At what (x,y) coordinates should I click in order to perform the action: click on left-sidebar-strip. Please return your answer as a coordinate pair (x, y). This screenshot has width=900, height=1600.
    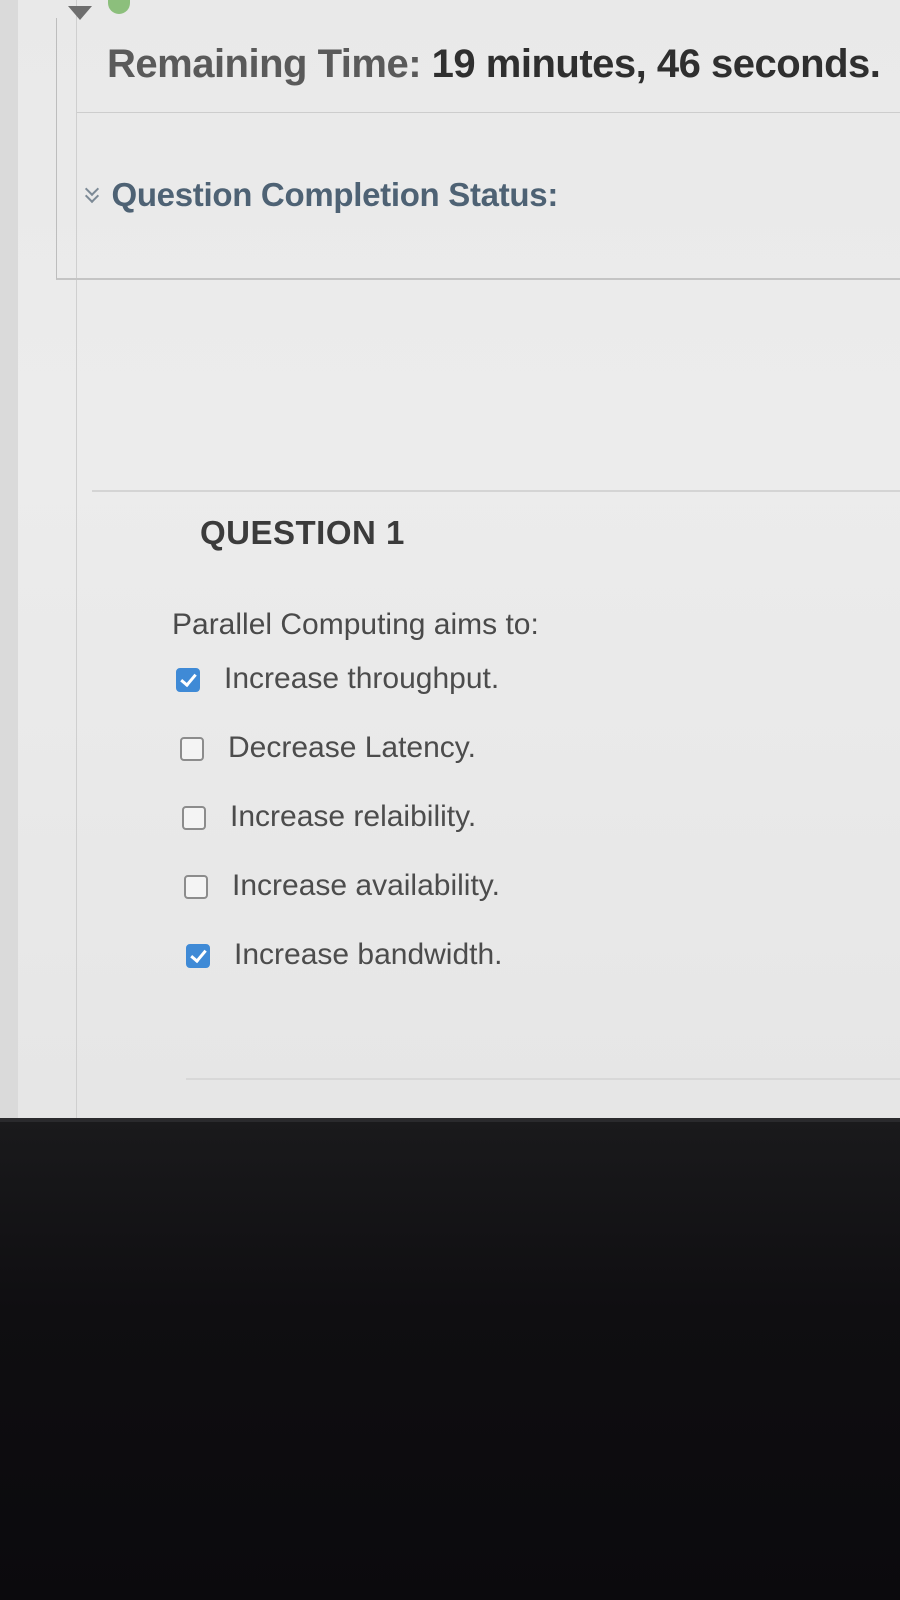
    Looking at the image, I should click on (9, 559).